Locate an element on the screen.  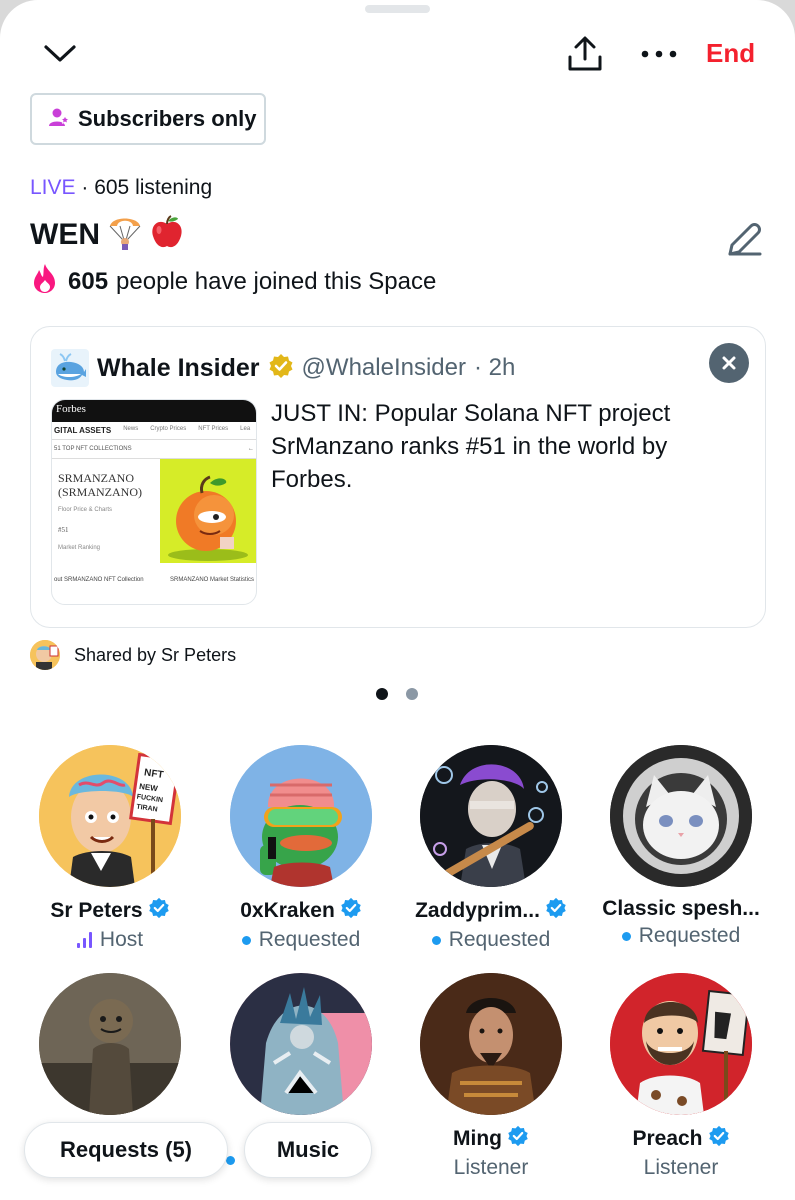
thumb-tab: Lea is located at coordinates (245, 429).